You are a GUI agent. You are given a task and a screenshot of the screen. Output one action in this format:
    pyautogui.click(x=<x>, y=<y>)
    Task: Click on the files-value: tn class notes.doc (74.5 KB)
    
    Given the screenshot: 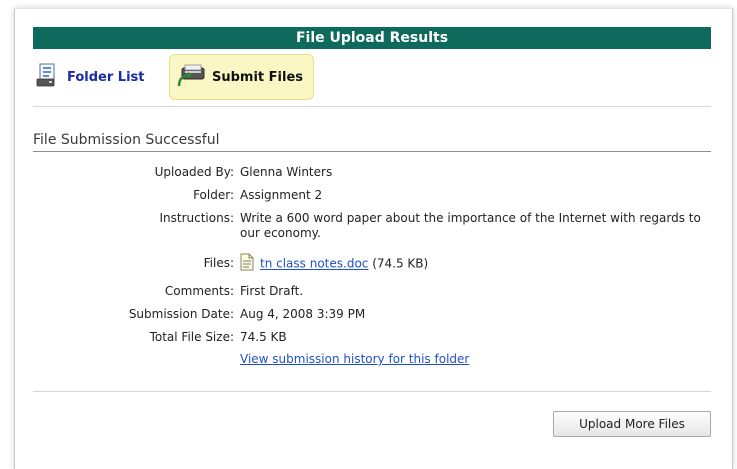 What is the action you would take?
    pyautogui.click(x=475, y=264)
    